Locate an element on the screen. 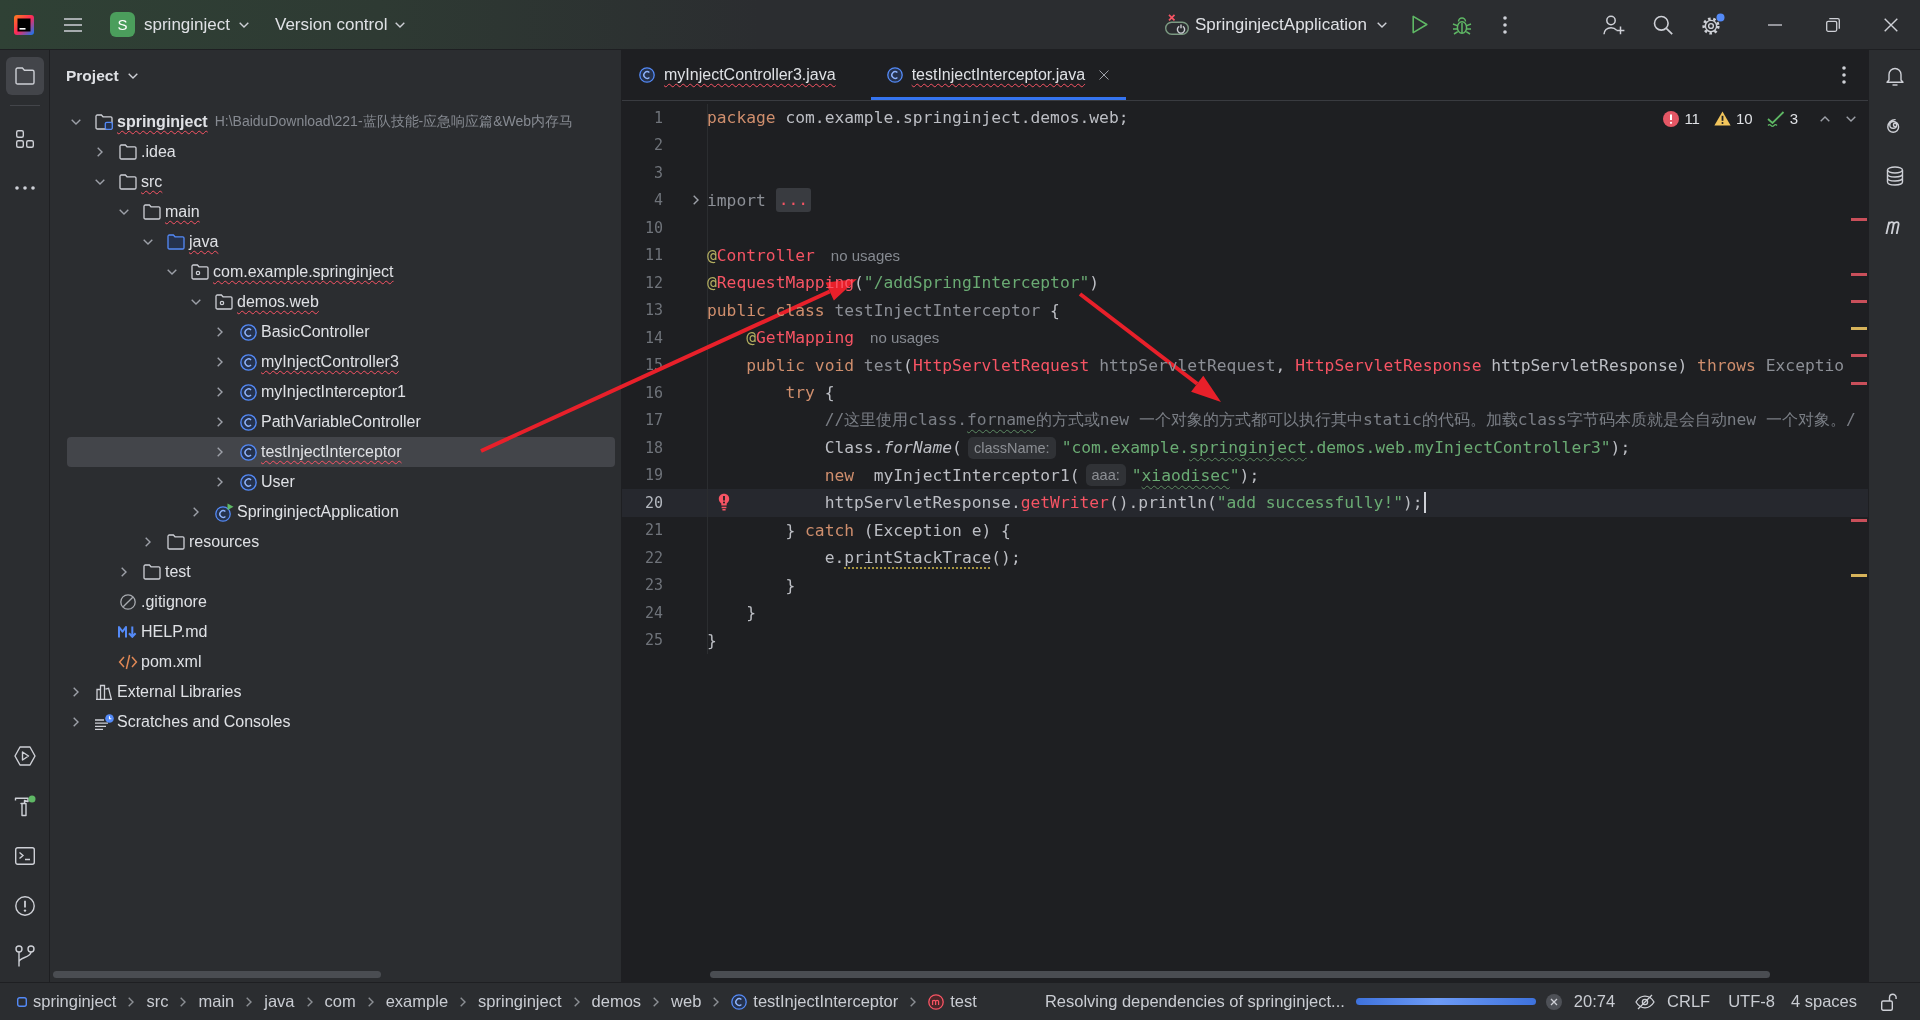 The height and width of the screenshot is (1020, 1920). tree-item: java is located at coordinates (341, 242).